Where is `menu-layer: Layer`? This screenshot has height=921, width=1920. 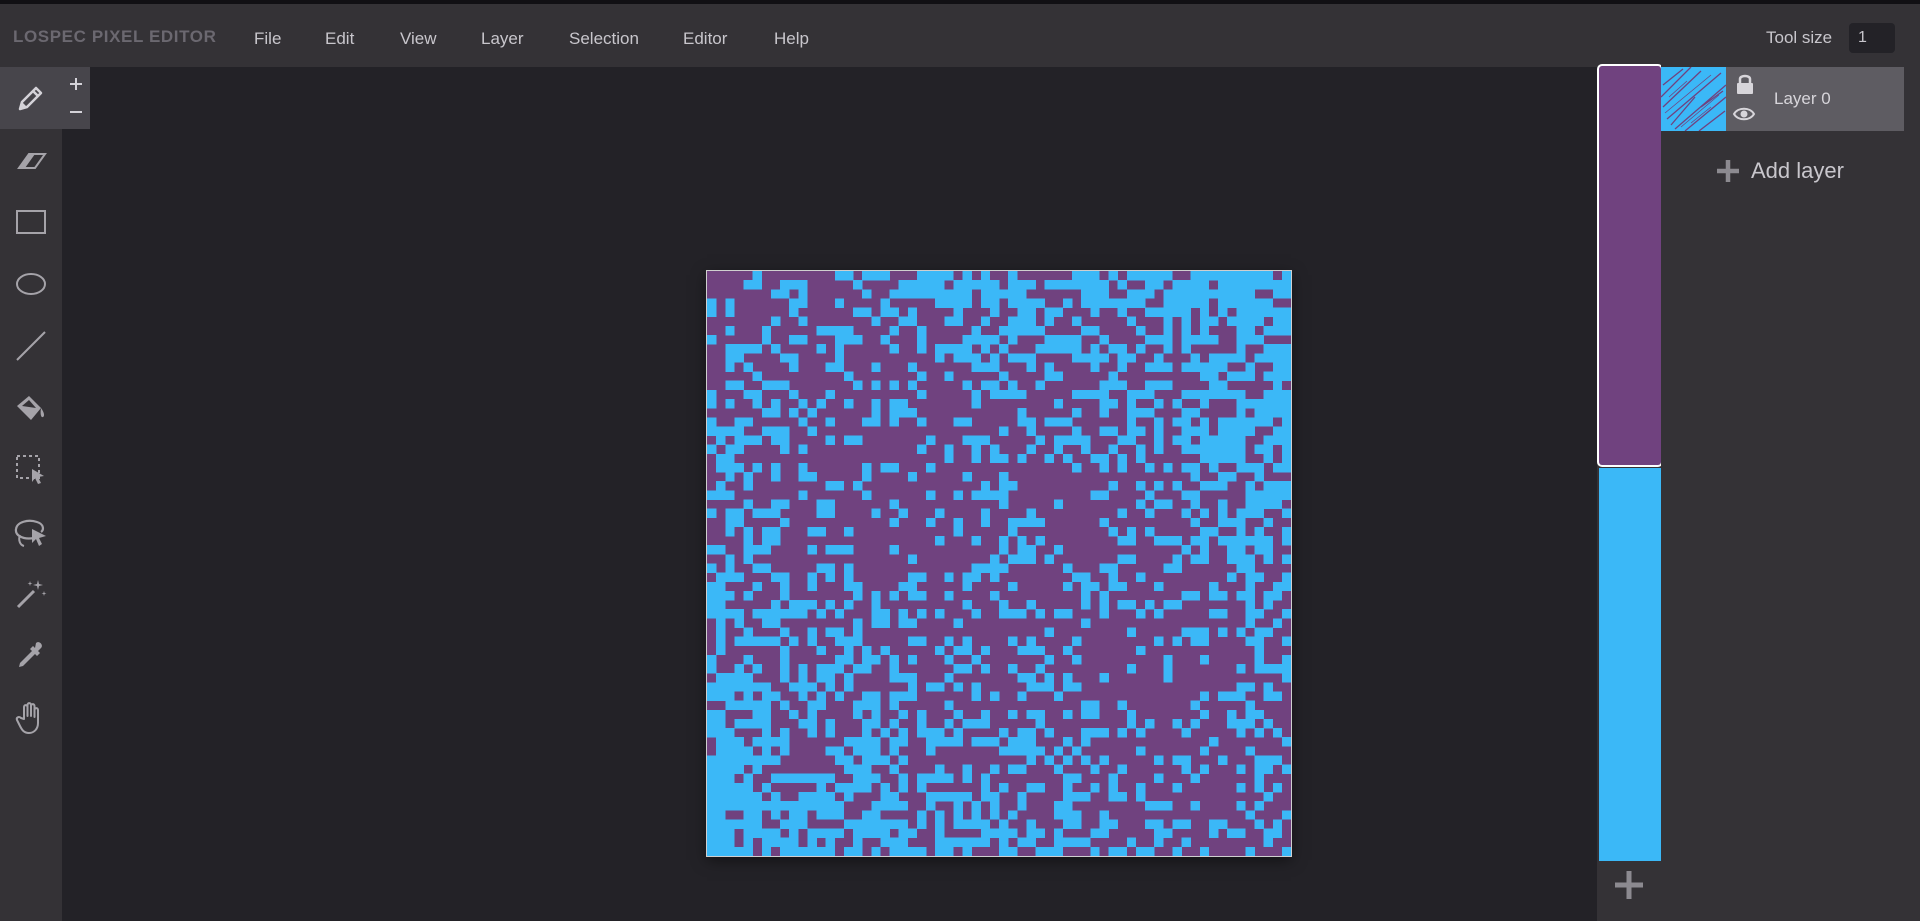 menu-layer: Layer is located at coordinates (502, 39).